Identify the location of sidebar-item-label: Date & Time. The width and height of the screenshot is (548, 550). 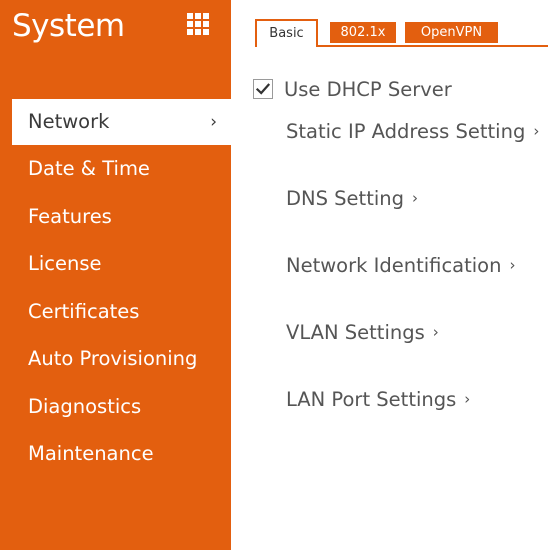
(89, 168).